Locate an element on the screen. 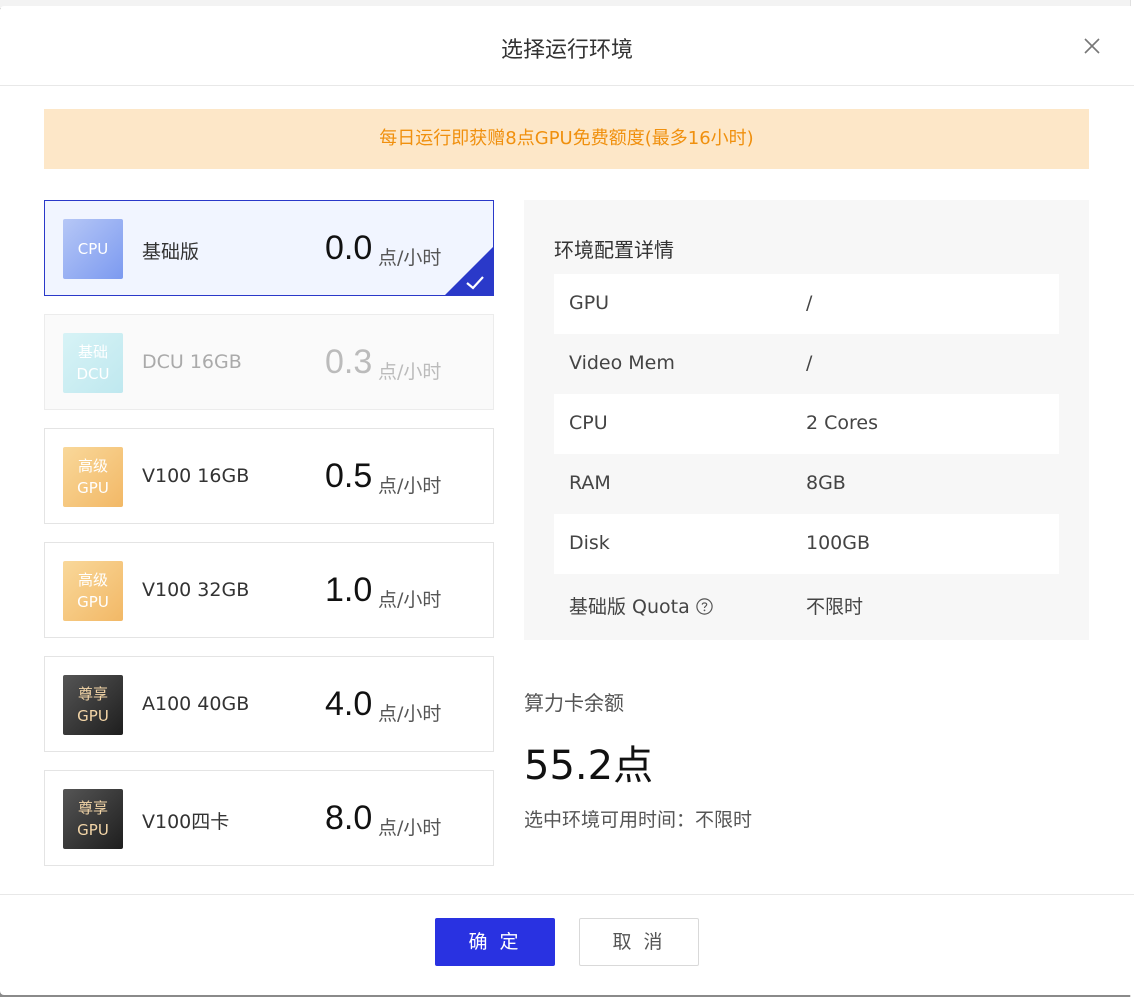 This screenshot has width=1138, height=997. detail-row: Video Mem / is located at coordinates (806, 364).